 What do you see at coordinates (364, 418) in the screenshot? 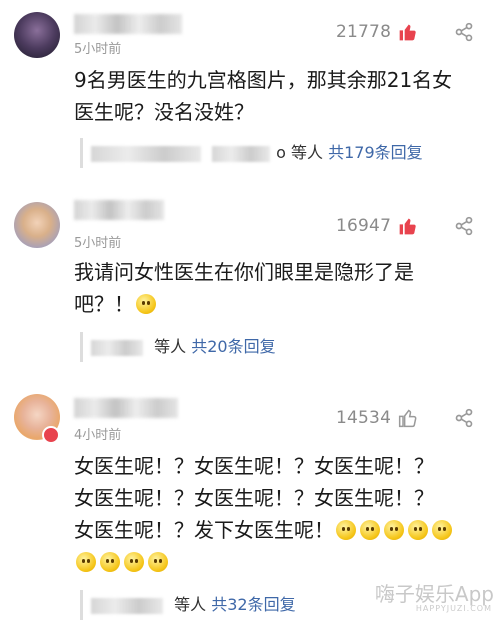
I see `like-count: 14534` at bounding box center [364, 418].